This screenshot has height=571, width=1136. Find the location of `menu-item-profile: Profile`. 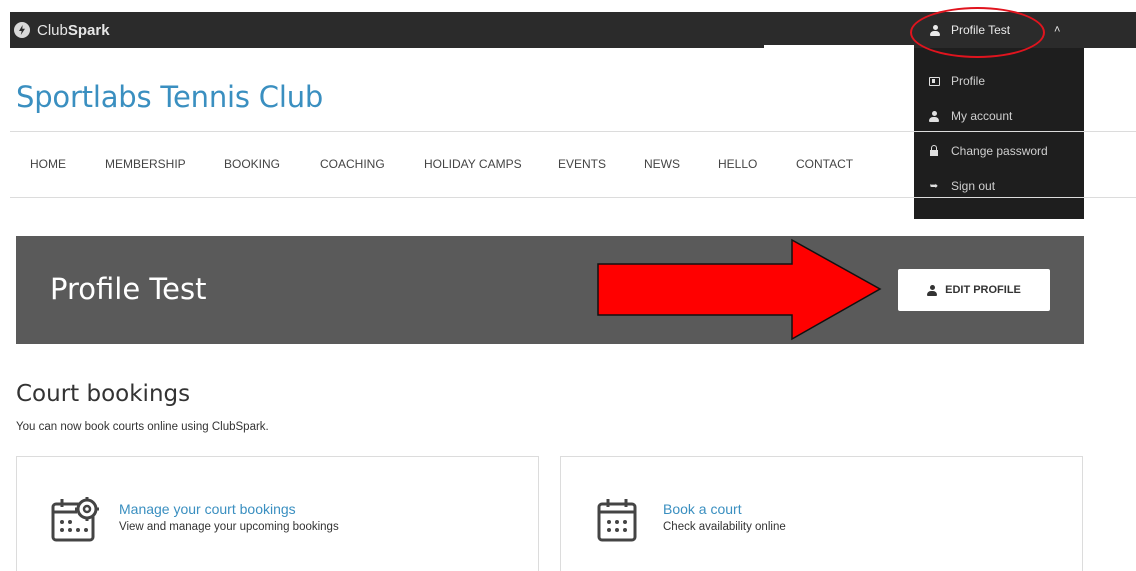

menu-item-profile: Profile is located at coordinates (956, 81).